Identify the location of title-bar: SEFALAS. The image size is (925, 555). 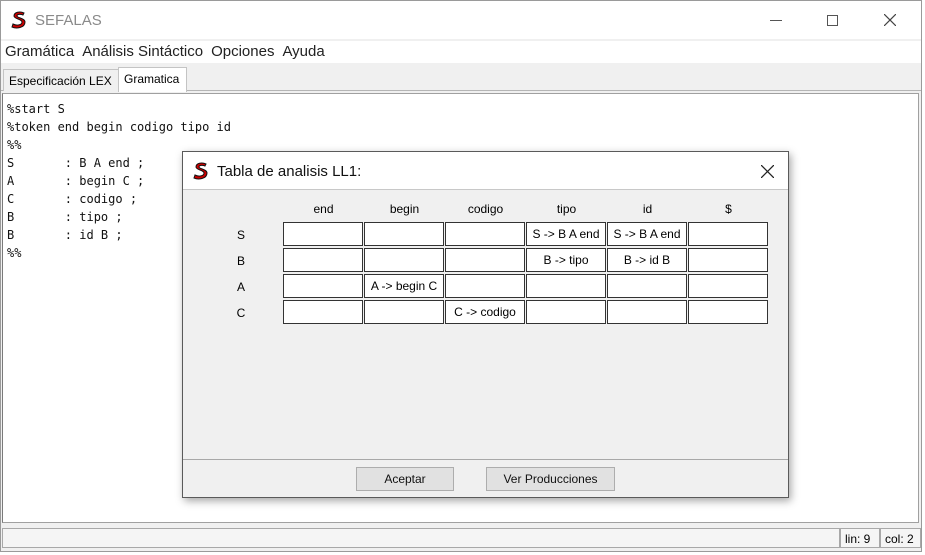
(461, 20).